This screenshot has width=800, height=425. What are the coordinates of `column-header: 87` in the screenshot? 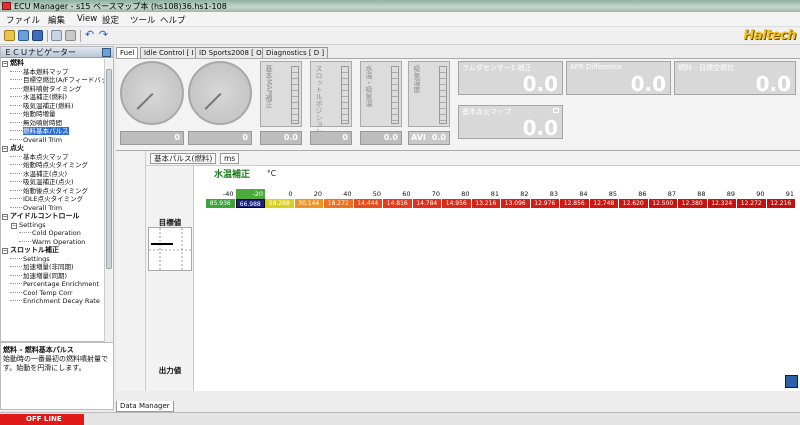 It's located at (664, 194).